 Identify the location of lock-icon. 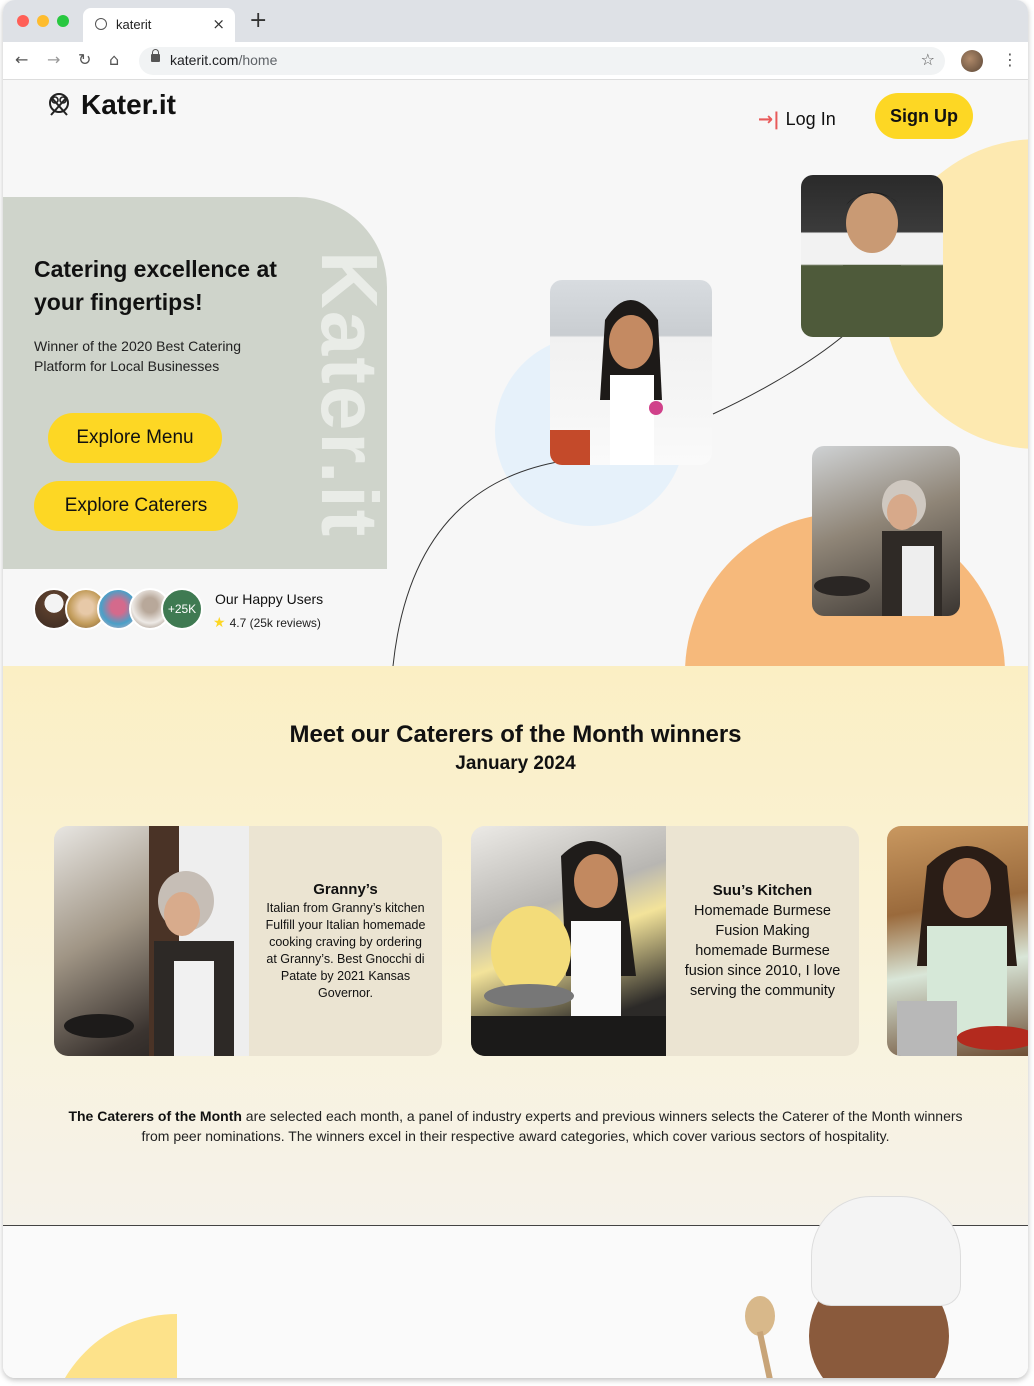
(155, 55).